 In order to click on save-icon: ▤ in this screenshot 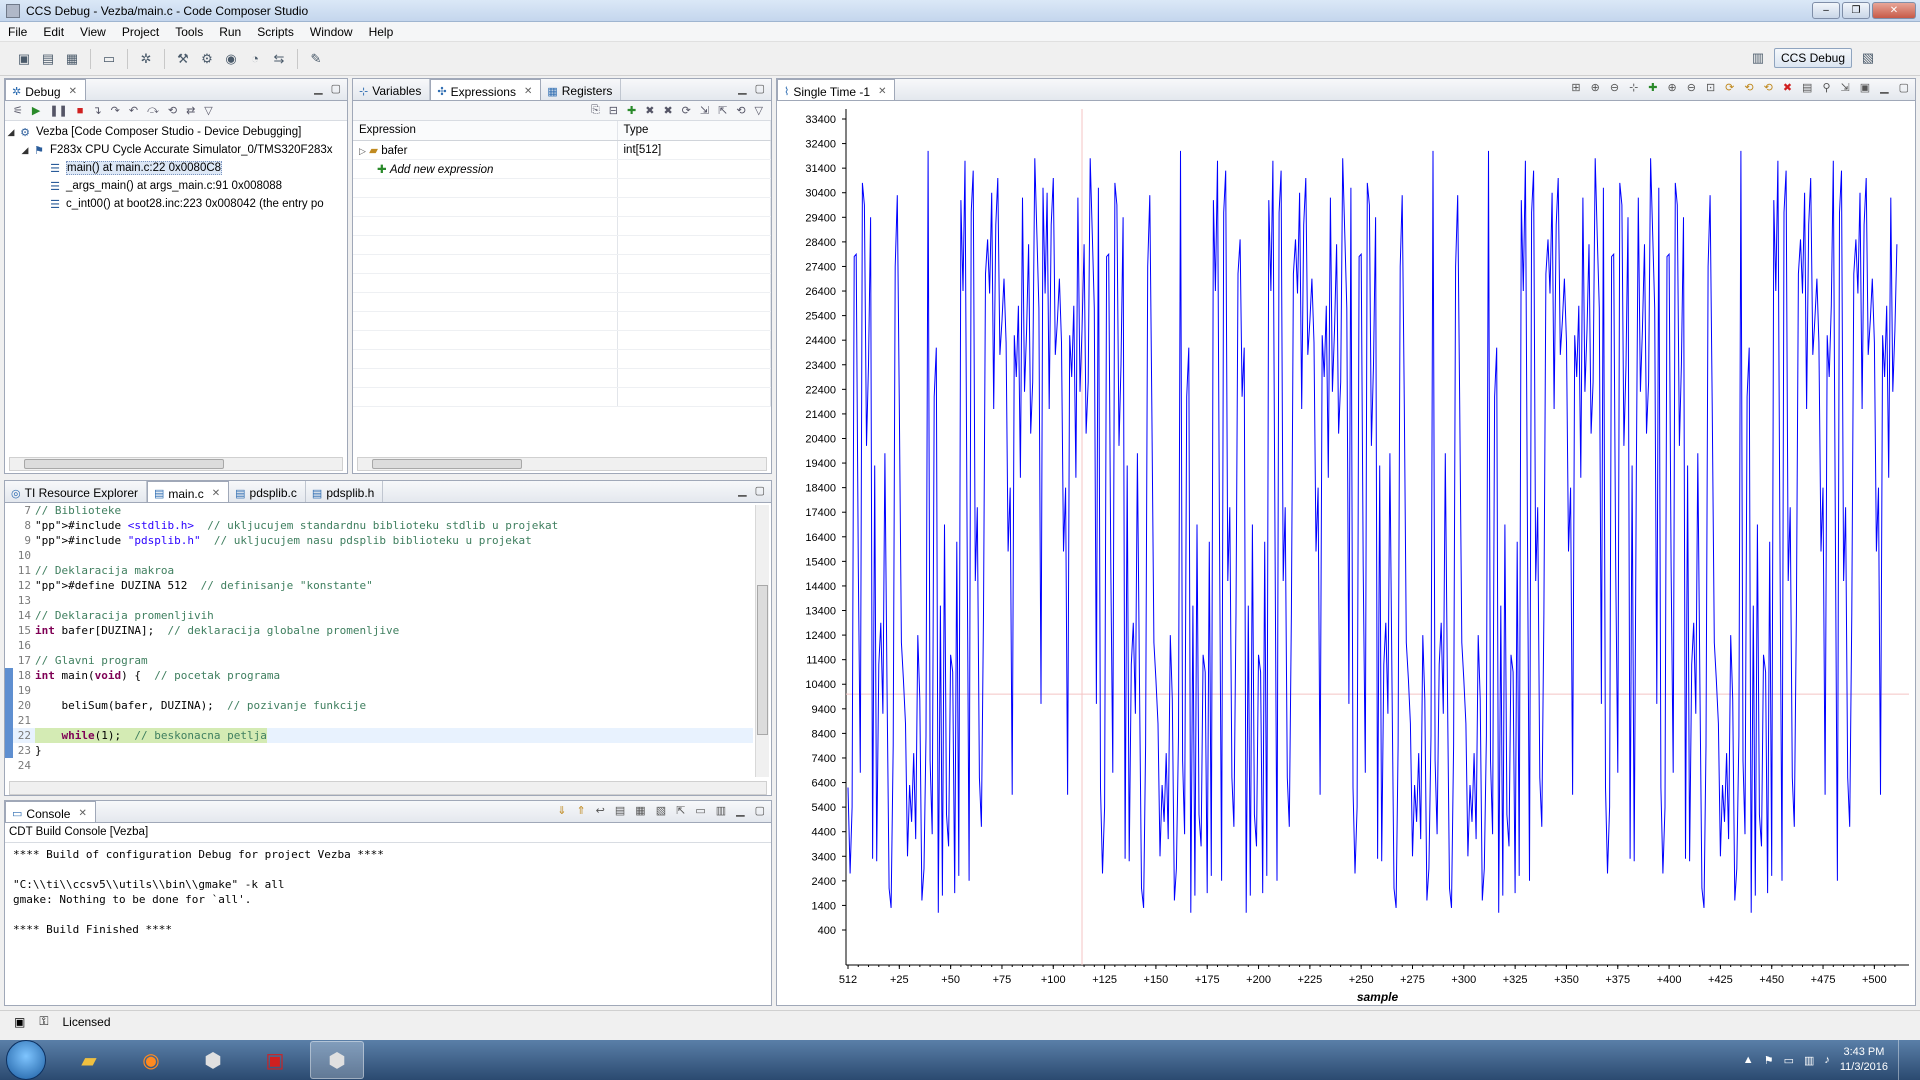, I will do `click(48, 59)`.